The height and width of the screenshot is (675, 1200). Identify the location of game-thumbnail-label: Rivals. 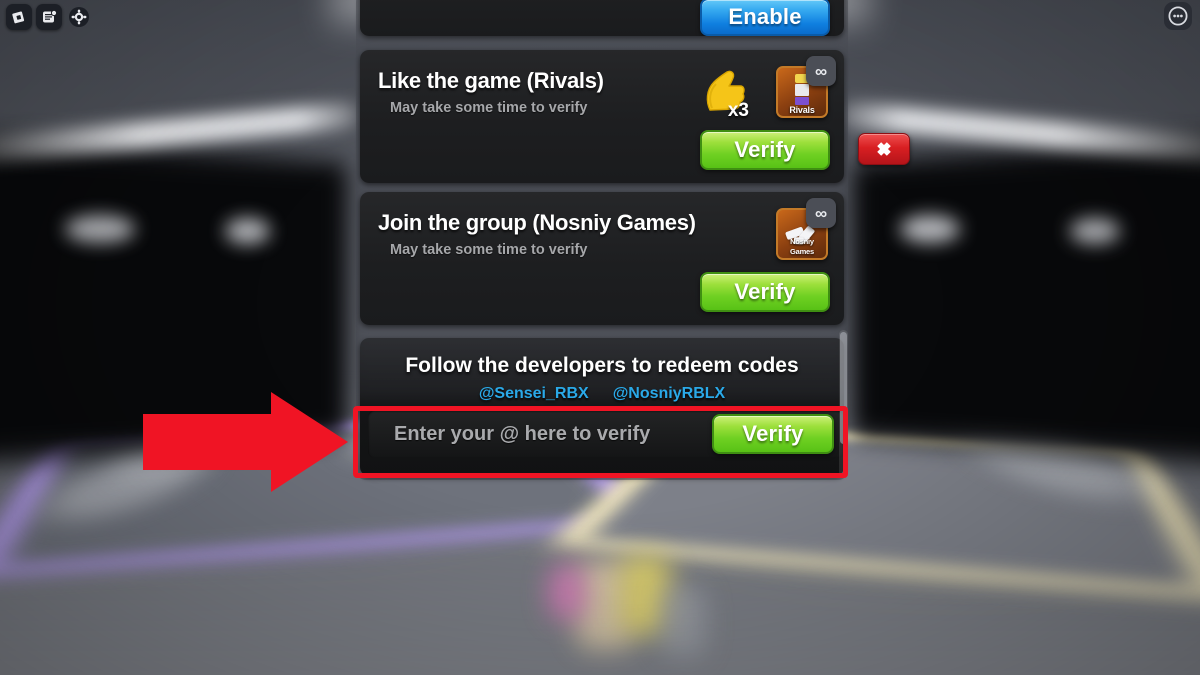
(802, 110).